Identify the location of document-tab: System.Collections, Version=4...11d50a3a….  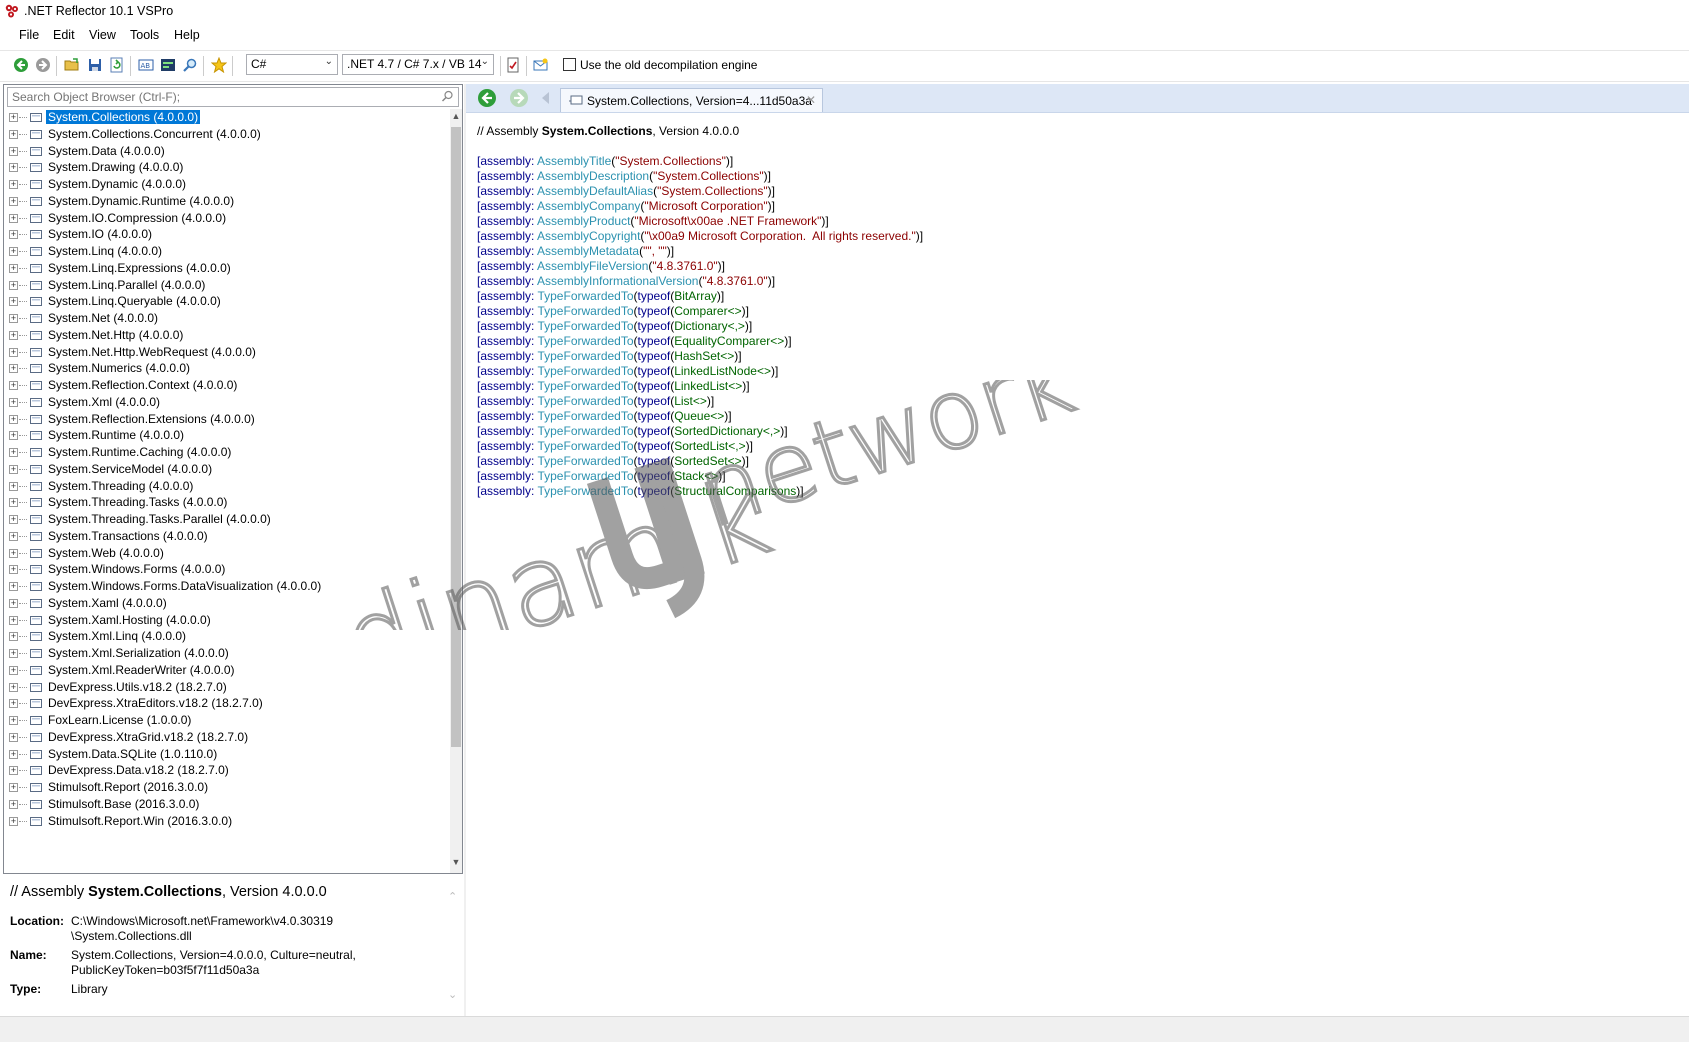
(691, 100).